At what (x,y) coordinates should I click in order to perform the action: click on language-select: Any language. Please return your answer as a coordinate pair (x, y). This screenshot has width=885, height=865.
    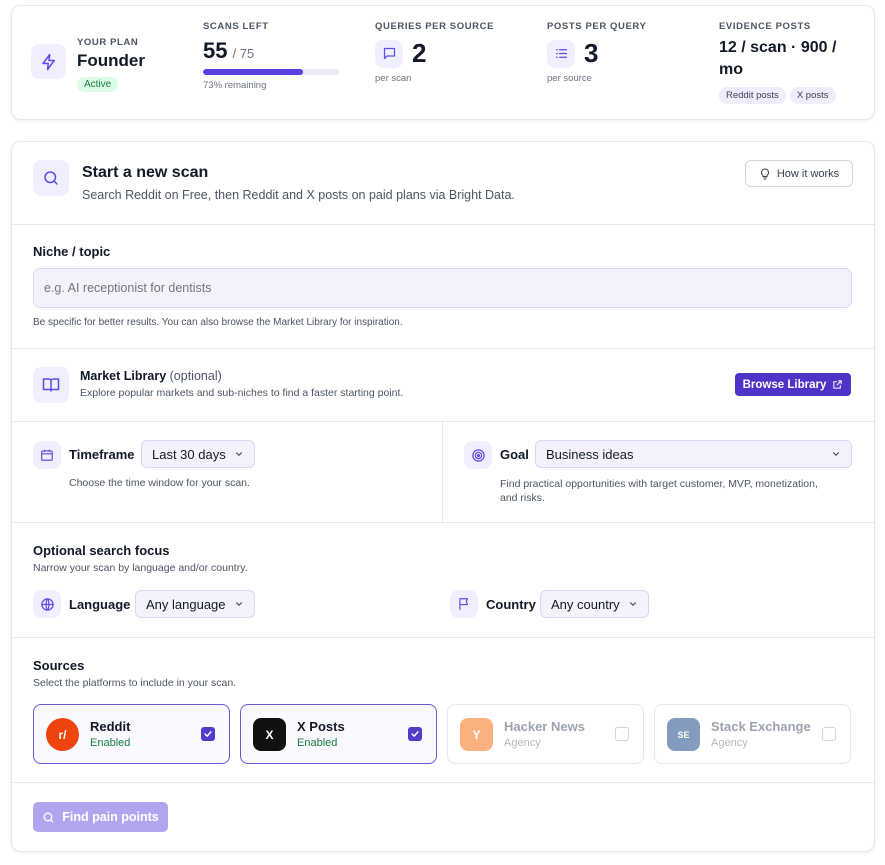
    Looking at the image, I should click on (195, 604).